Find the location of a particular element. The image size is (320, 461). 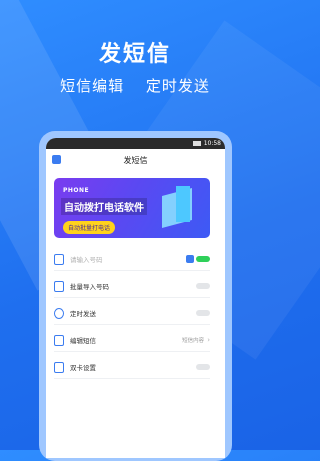

document-icon is located at coordinates (59, 286).